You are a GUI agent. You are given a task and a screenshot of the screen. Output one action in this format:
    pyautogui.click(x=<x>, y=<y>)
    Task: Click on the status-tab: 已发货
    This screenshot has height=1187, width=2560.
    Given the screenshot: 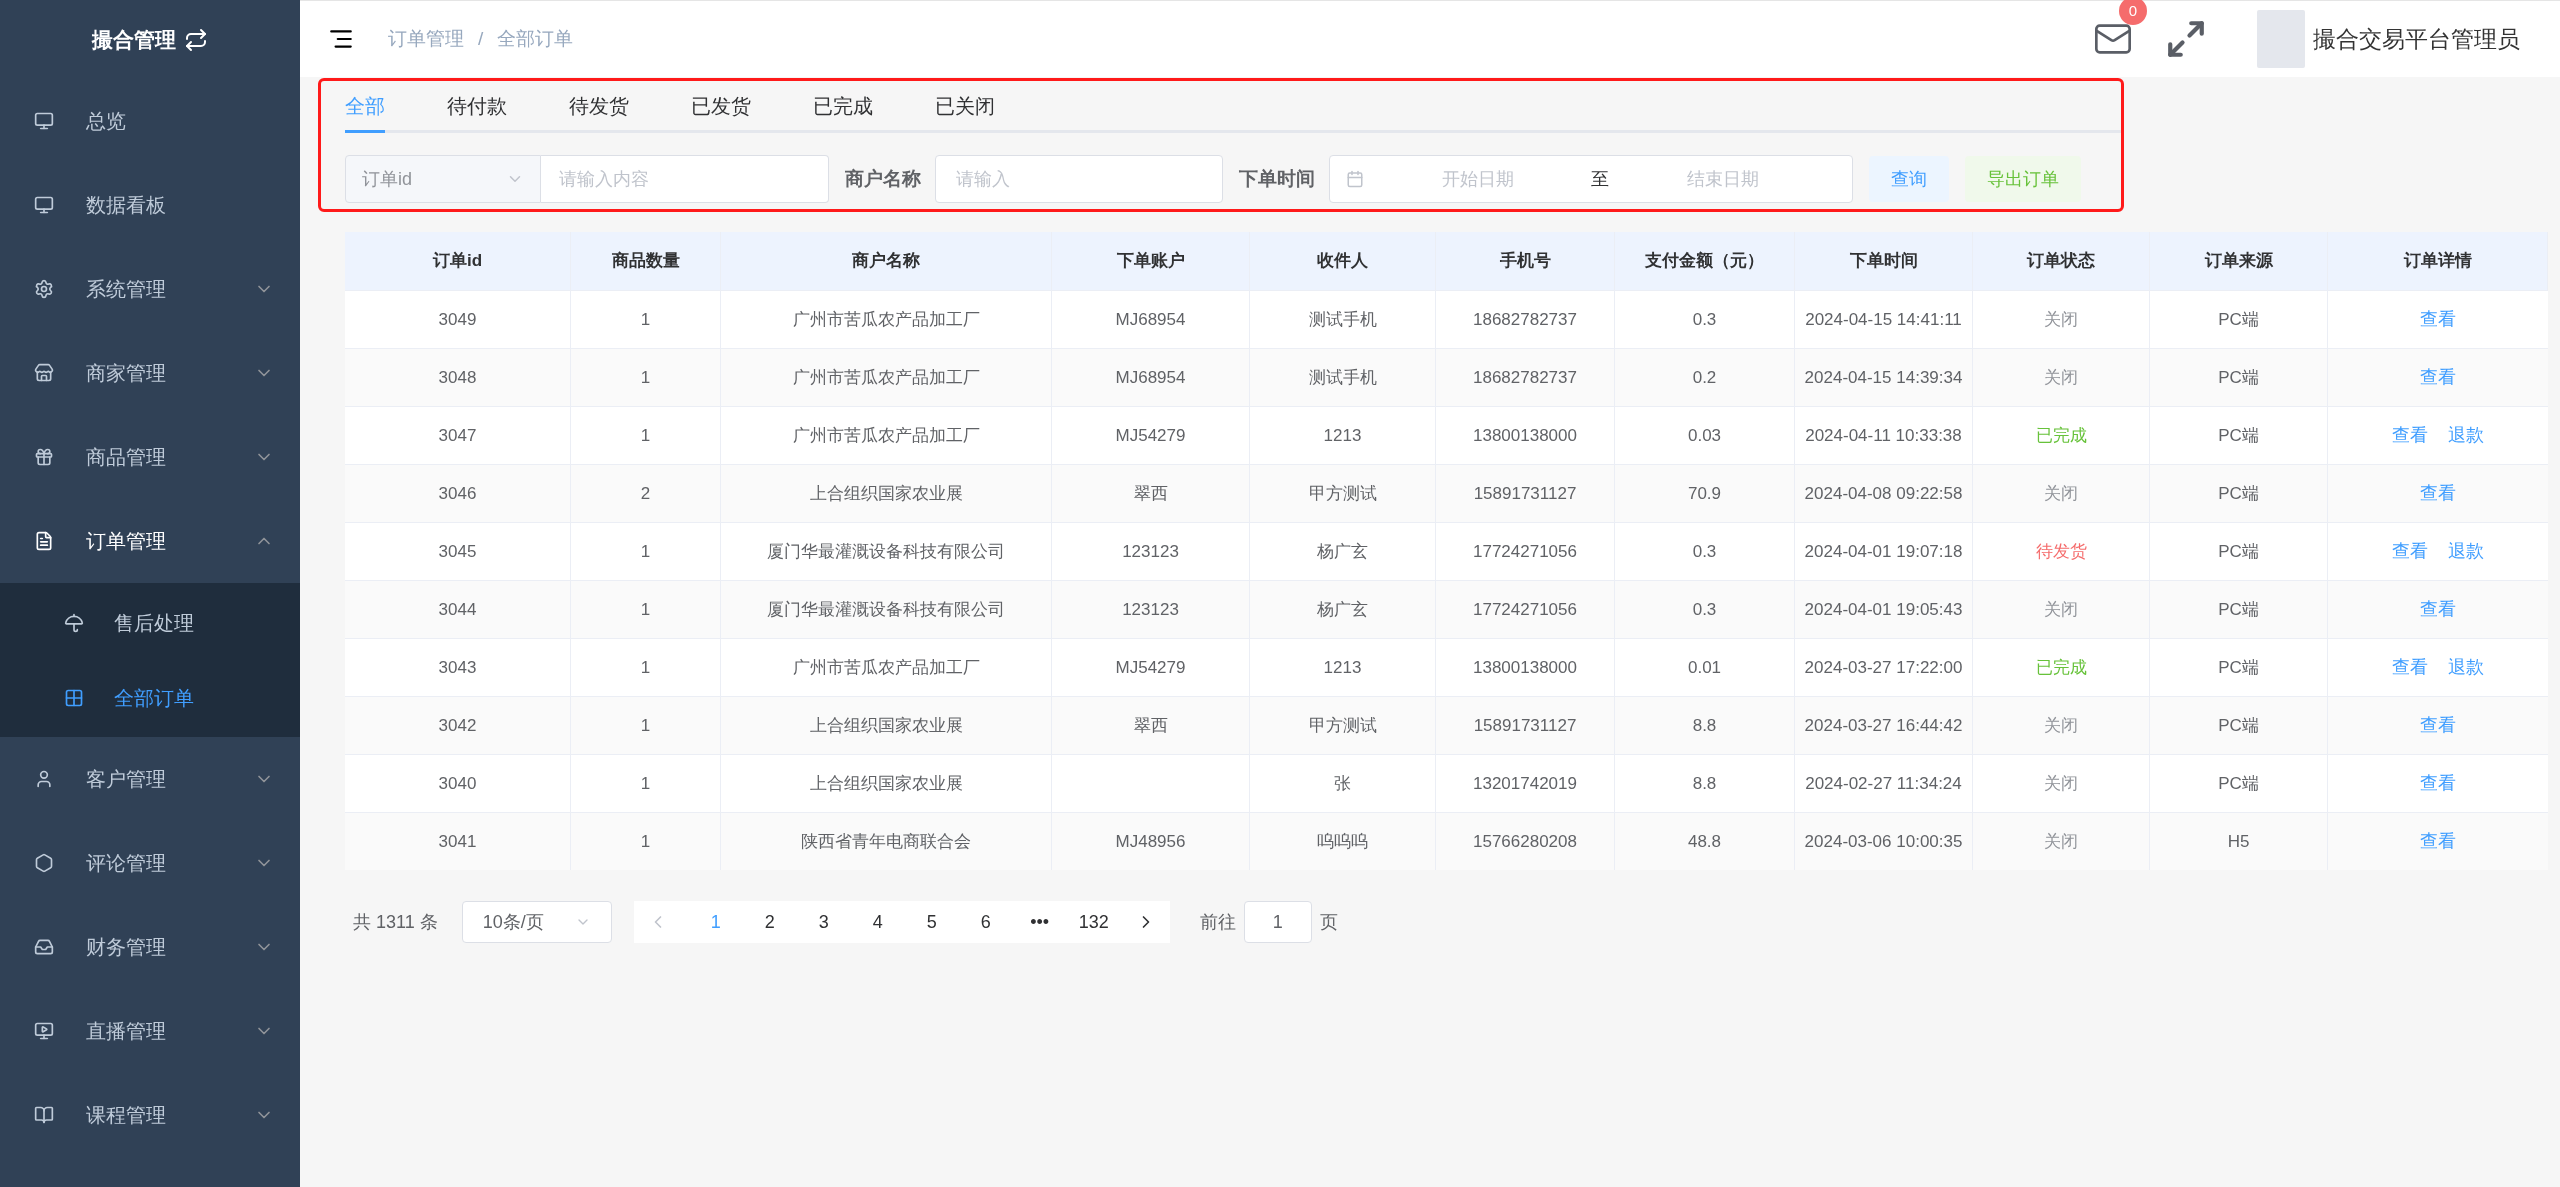 What is the action you would take?
    pyautogui.click(x=721, y=107)
    